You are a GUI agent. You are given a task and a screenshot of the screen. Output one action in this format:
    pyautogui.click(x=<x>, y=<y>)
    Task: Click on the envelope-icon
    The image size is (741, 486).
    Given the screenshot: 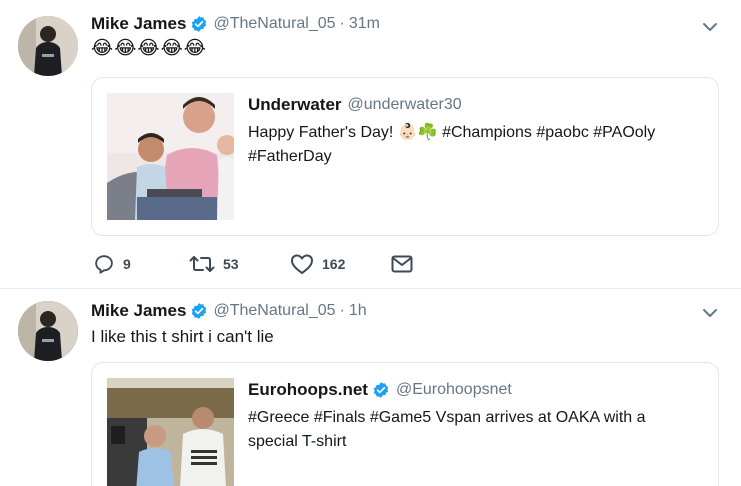 What is the action you would take?
    pyautogui.click(x=402, y=264)
    